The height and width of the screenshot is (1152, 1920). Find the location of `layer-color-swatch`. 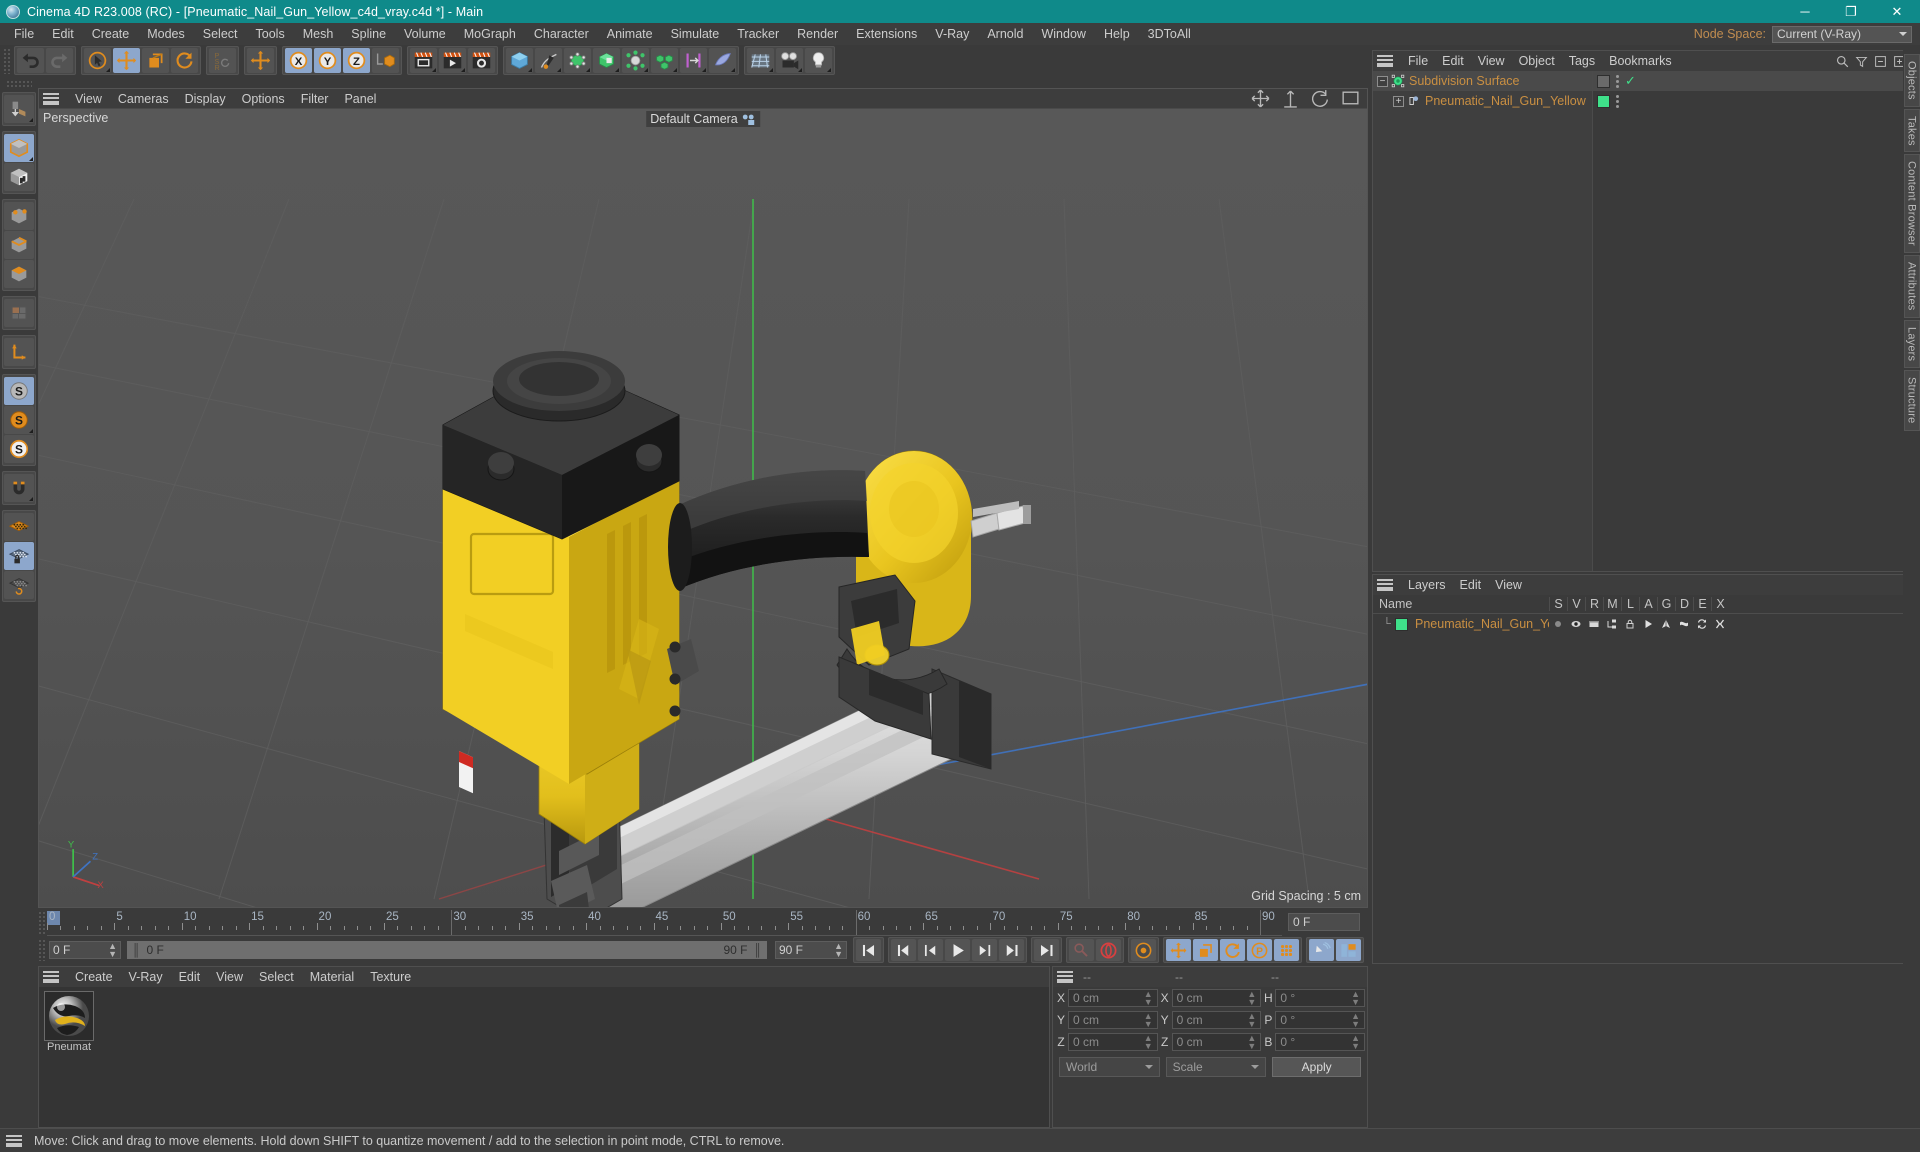

layer-color-swatch is located at coordinates (1401, 624).